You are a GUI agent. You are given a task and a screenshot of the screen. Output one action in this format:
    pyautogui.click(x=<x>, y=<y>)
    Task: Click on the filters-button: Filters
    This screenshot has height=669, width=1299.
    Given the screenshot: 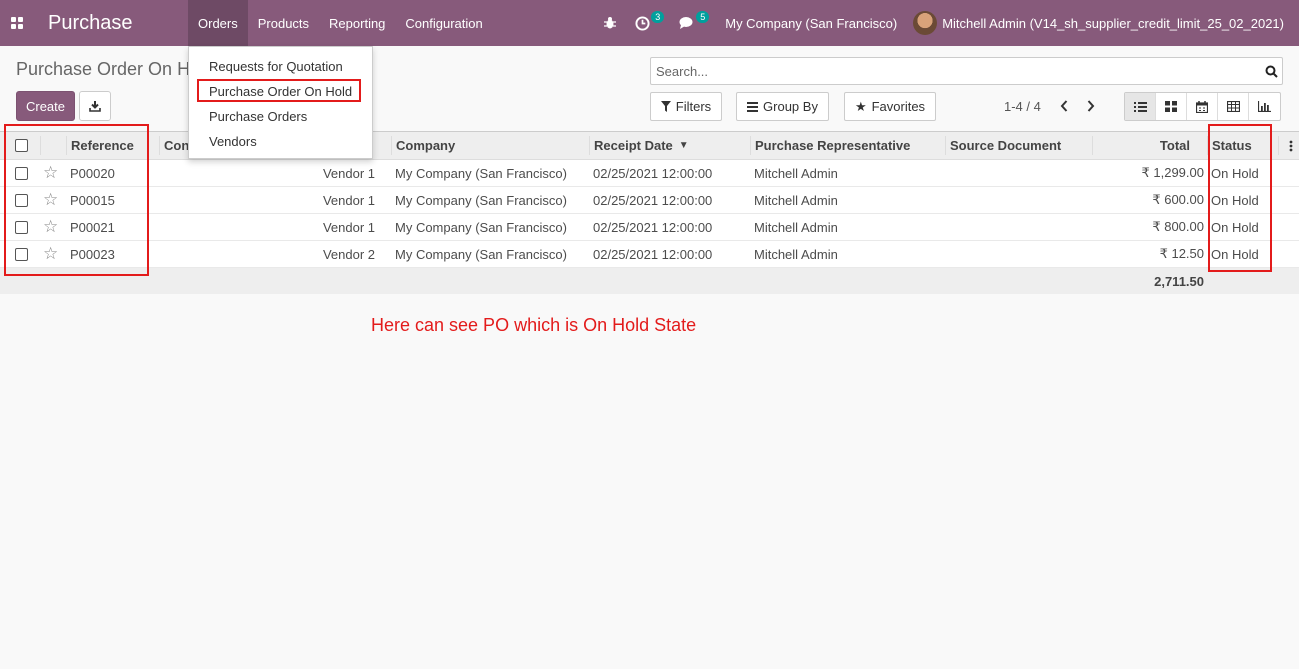 What is the action you would take?
    pyautogui.click(x=686, y=106)
    